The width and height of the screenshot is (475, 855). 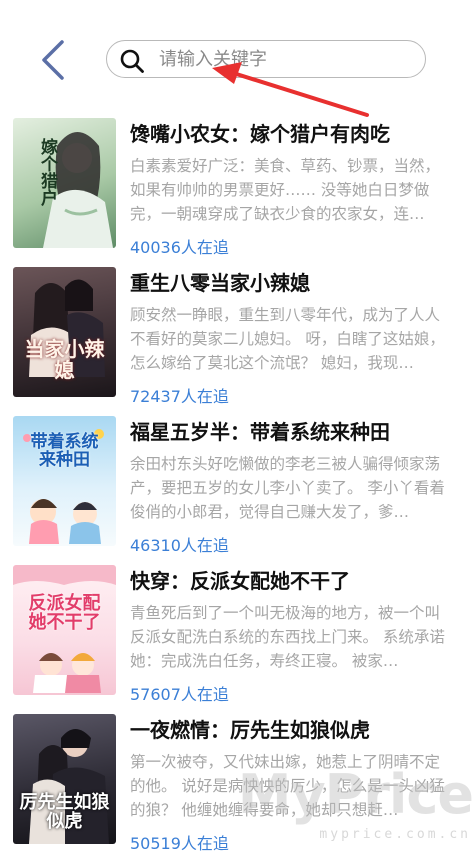 I want to click on back-button, so click(x=56, y=60).